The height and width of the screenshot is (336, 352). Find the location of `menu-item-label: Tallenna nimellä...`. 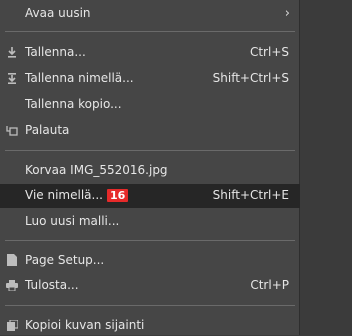

menu-item-label: Tallenna nimellä... is located at coordinates (79, 78).